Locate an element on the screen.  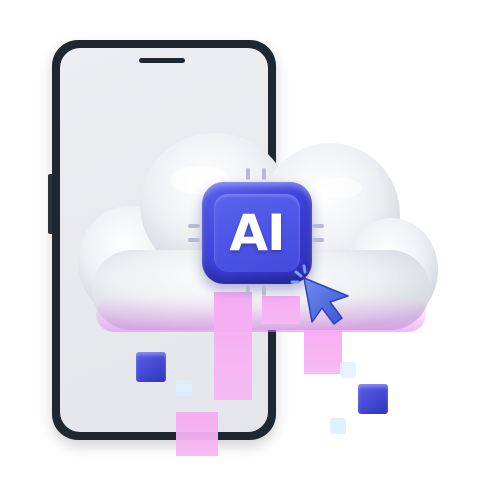
pink-bar-right is located at coordinates (323, 352).